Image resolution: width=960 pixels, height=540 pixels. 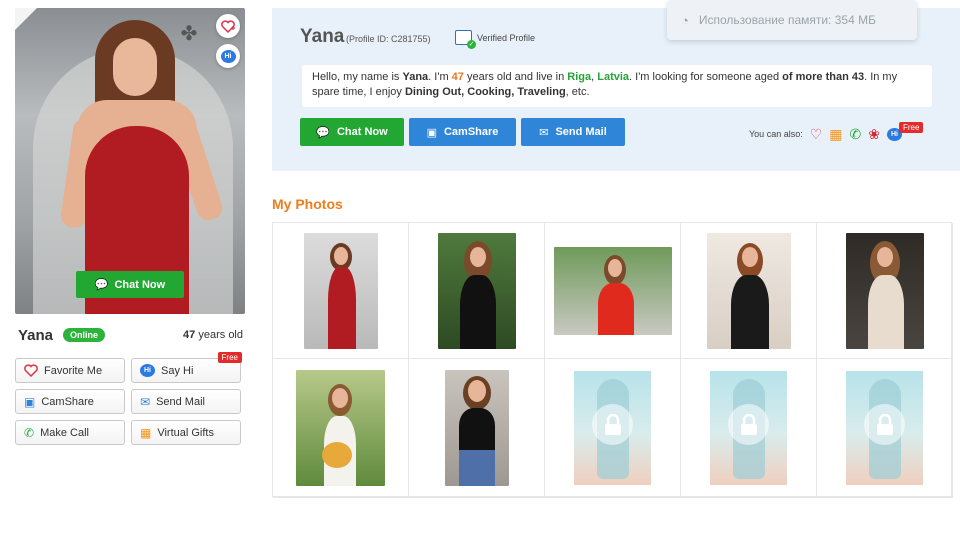 What do you see at coordinates (874, 134) in the screenshot?
I see `rose-icon: ❀` at bounding box center [874, 134].